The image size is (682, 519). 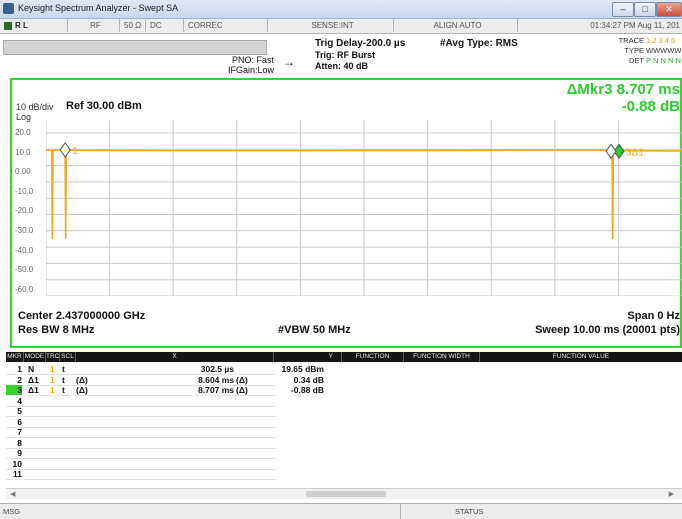 What do you see at coordinates (671, 494) in the screenshot?
I see `scroll-right-icon: ▶` at bounding box center [671, 494].